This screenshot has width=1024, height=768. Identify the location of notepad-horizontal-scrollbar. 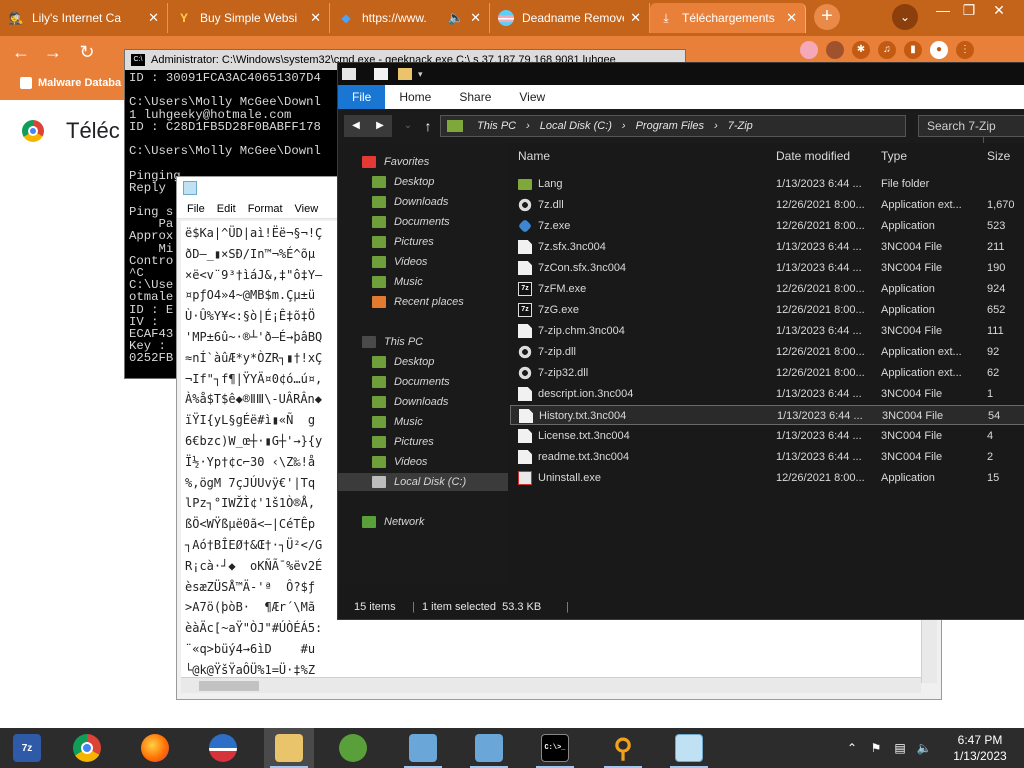
(551, 685).